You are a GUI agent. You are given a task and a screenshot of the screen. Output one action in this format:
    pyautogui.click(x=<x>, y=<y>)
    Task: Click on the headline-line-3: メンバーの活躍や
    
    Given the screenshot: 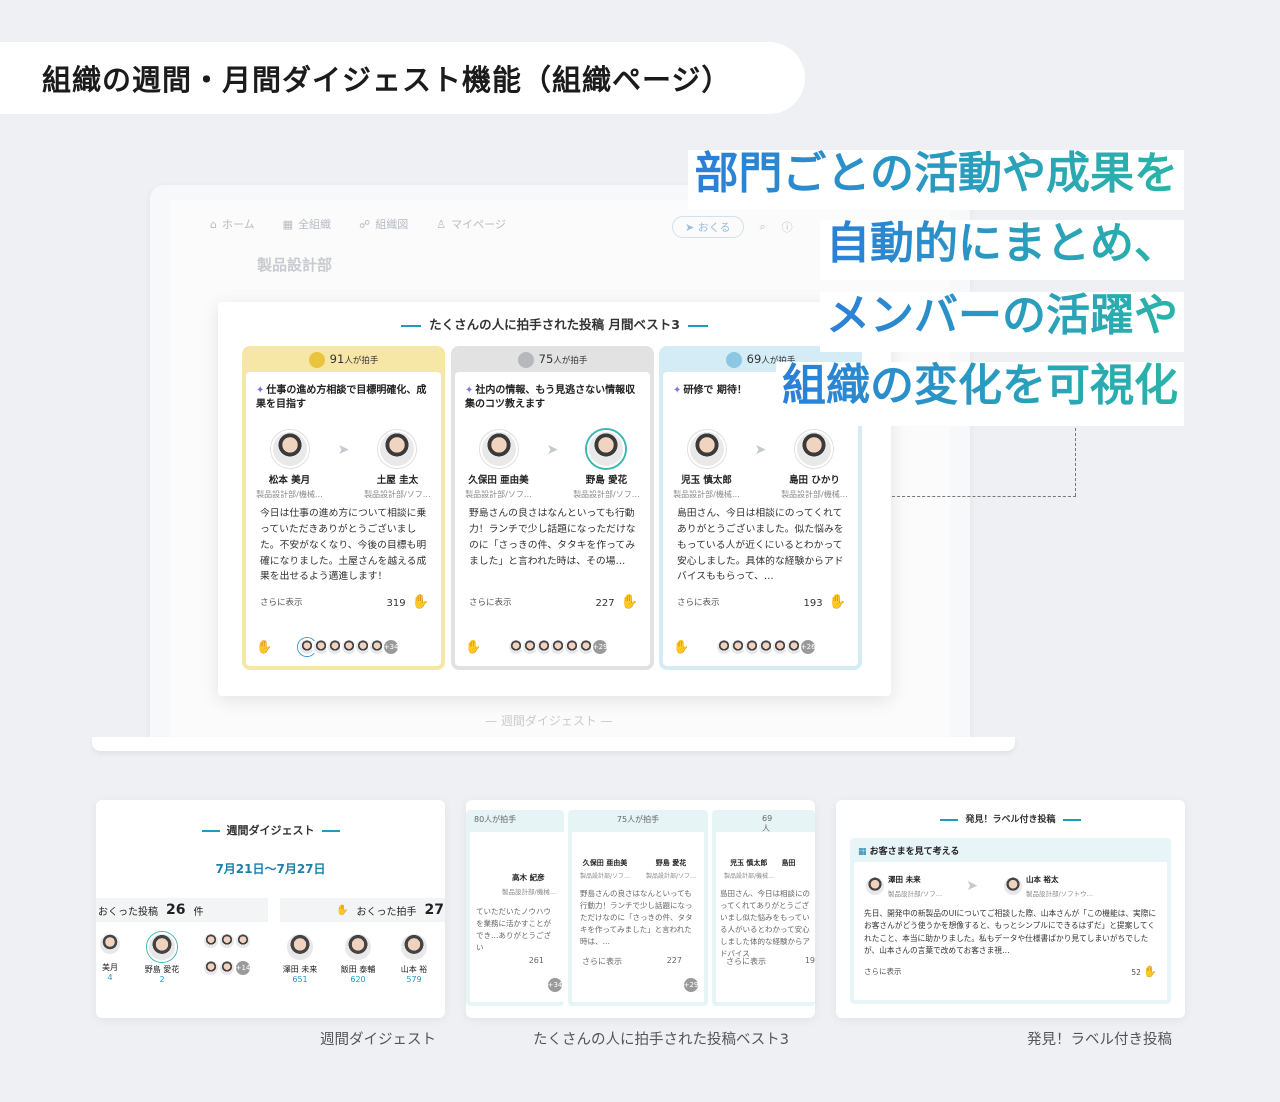 What is the action you would take?
    pyautogui.click(x=1002, y=321)
    